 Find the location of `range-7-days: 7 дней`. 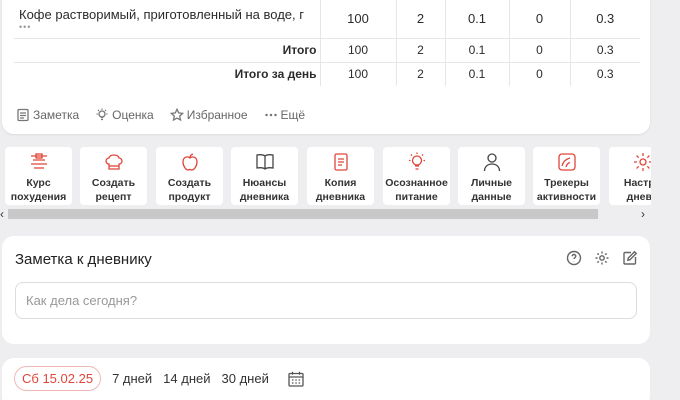

range-7-days: 7 дней is located at coordinates (132, 378).